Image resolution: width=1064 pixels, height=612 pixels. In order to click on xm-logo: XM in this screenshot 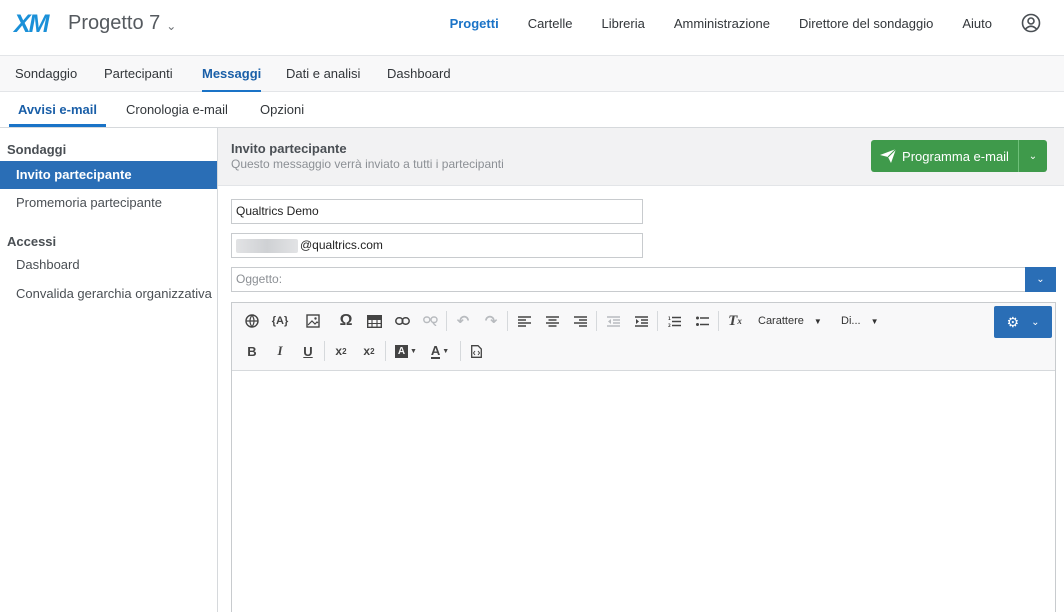, I will do `click(31, 24)`.